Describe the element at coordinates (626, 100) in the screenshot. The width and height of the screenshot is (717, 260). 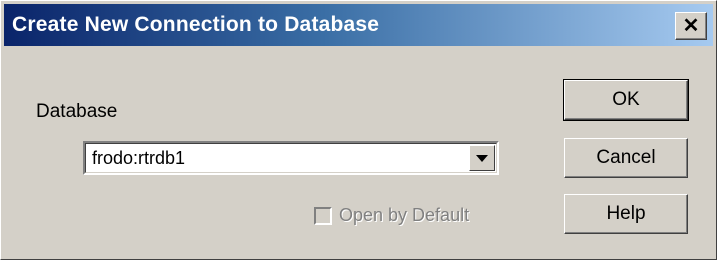
I see `ok-button: OK` at that location.